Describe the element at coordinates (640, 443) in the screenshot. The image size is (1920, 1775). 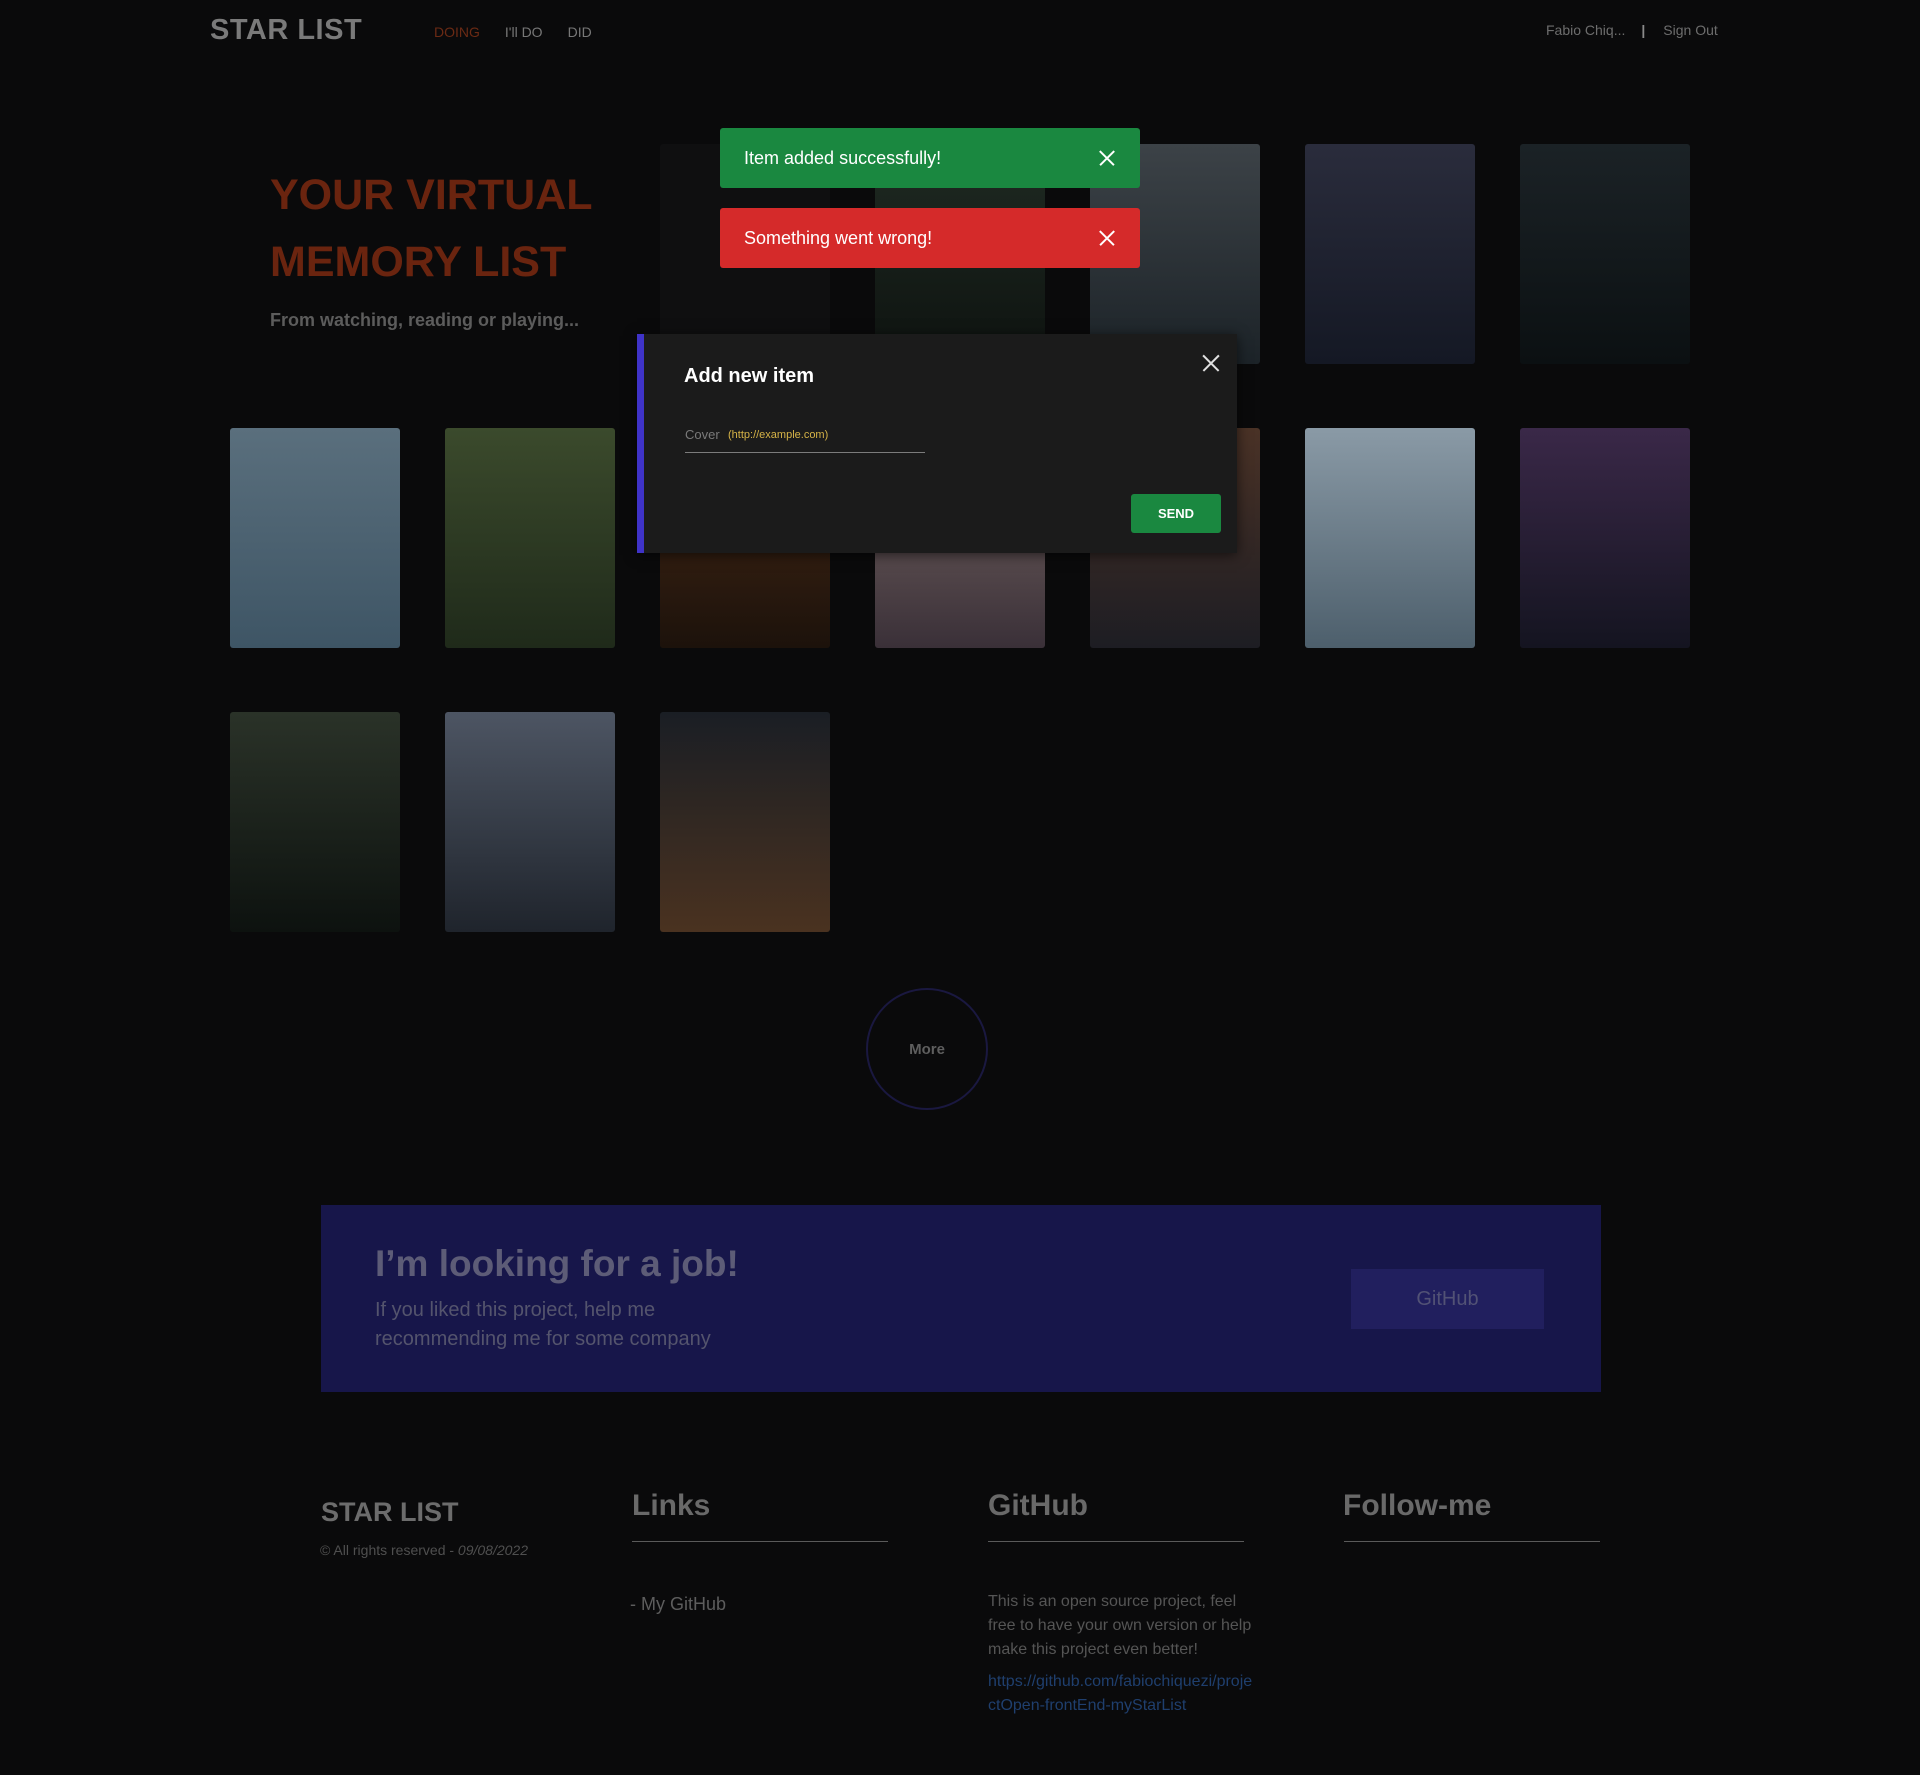
I see `modal-accent-bar` at that location.